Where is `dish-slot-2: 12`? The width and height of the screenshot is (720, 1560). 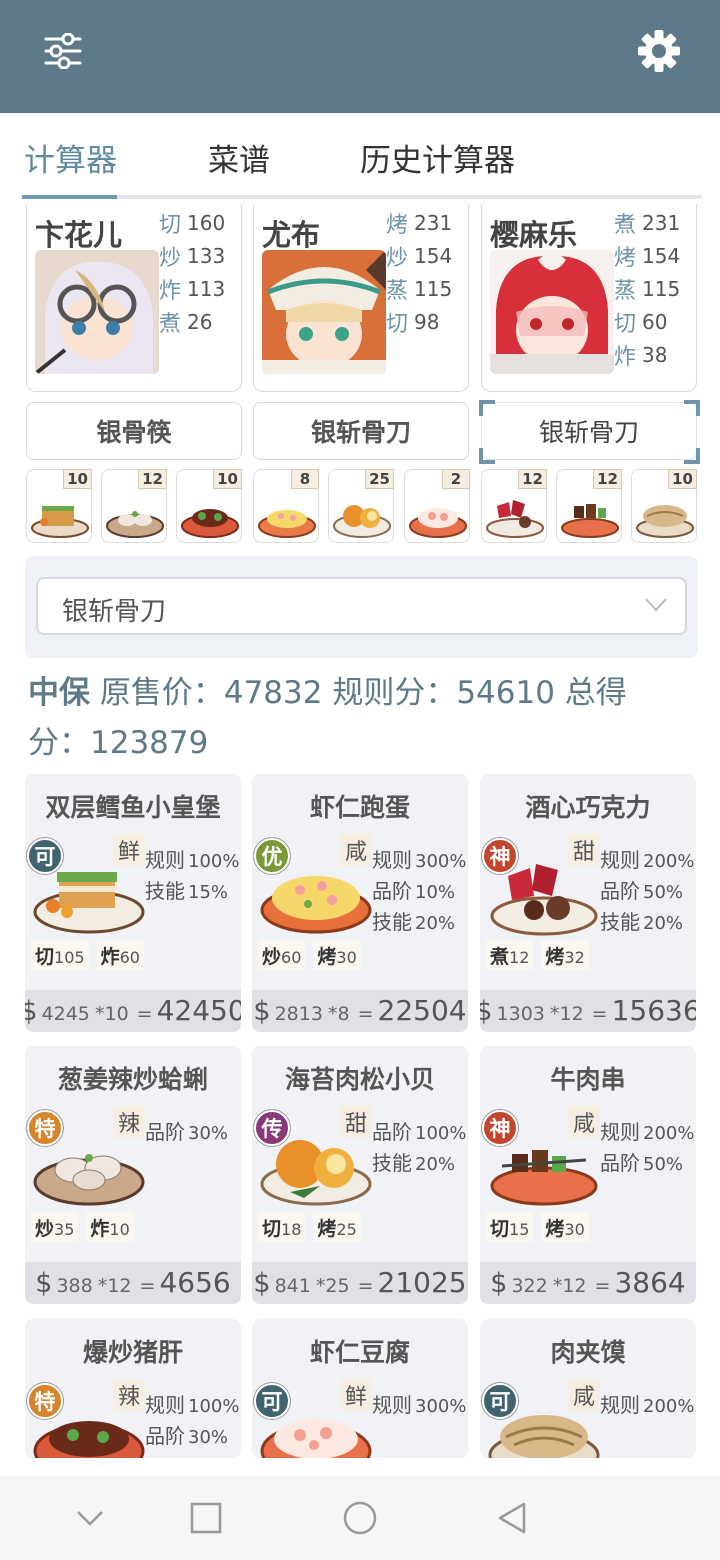 dish-slot-2: 12 is located at coordinates (134, 506).